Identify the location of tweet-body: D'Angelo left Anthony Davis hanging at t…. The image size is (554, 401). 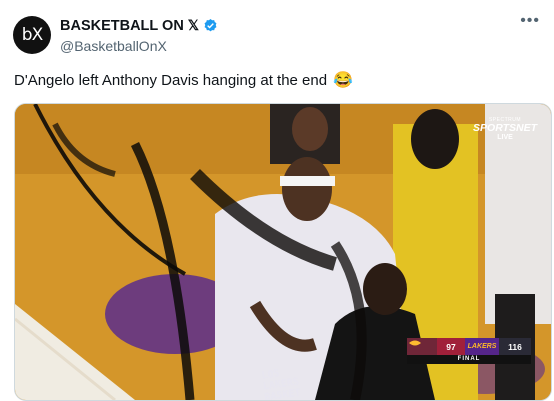
(171, 80).